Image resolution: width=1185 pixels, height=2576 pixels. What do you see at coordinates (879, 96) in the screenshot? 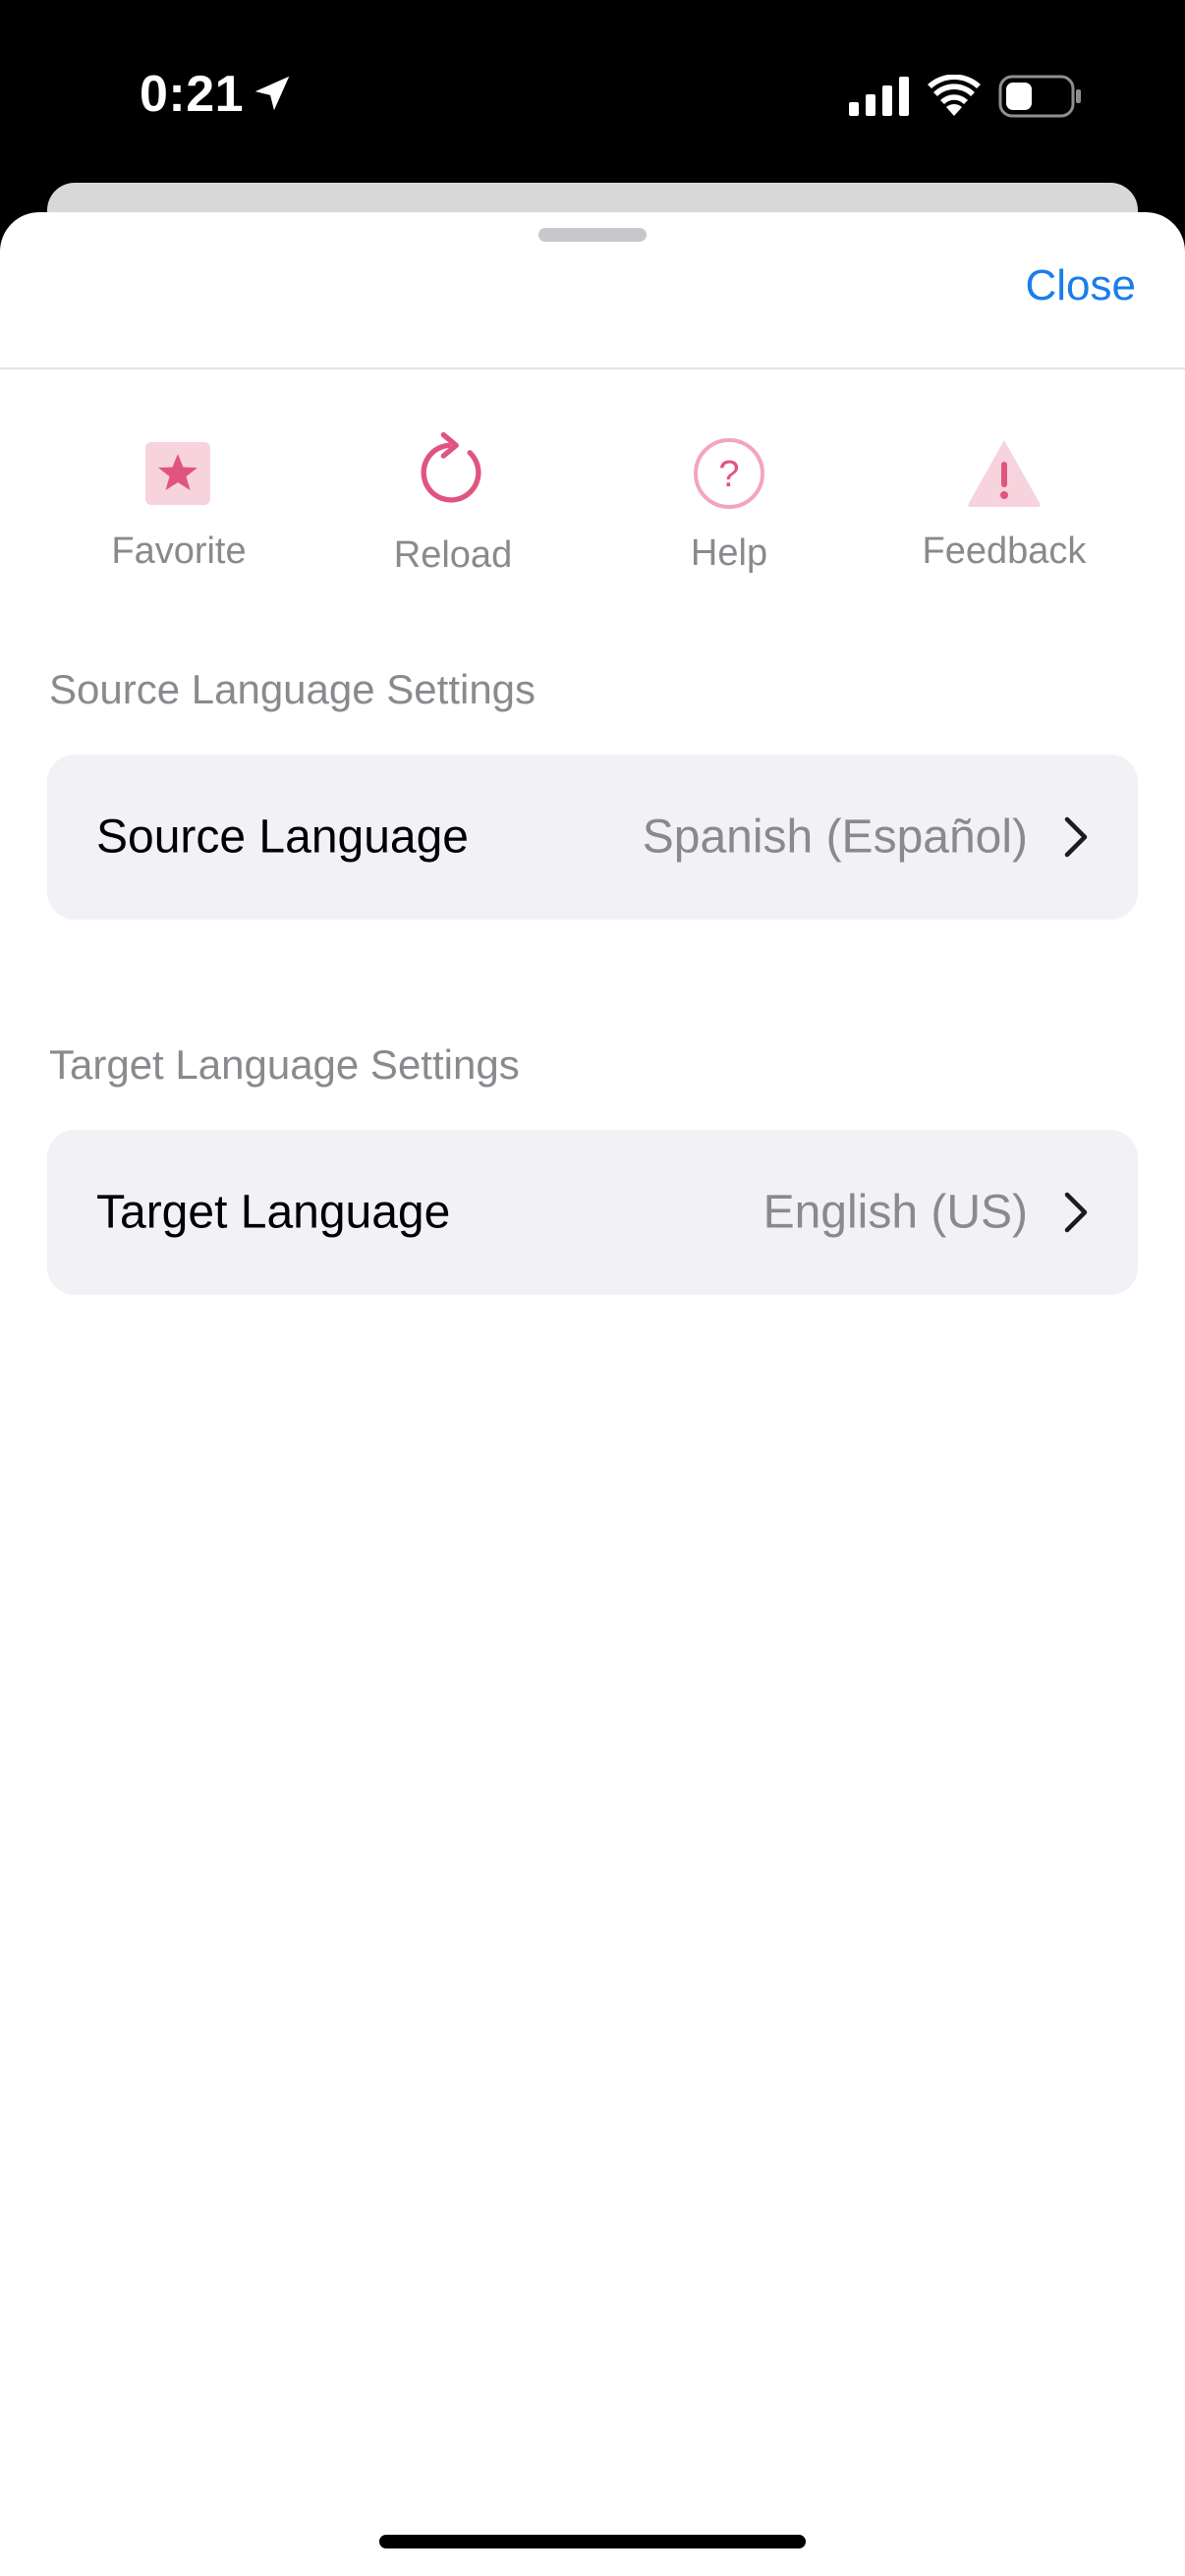
I see `cellular-signal-icon` at bounding box center [879, 96].